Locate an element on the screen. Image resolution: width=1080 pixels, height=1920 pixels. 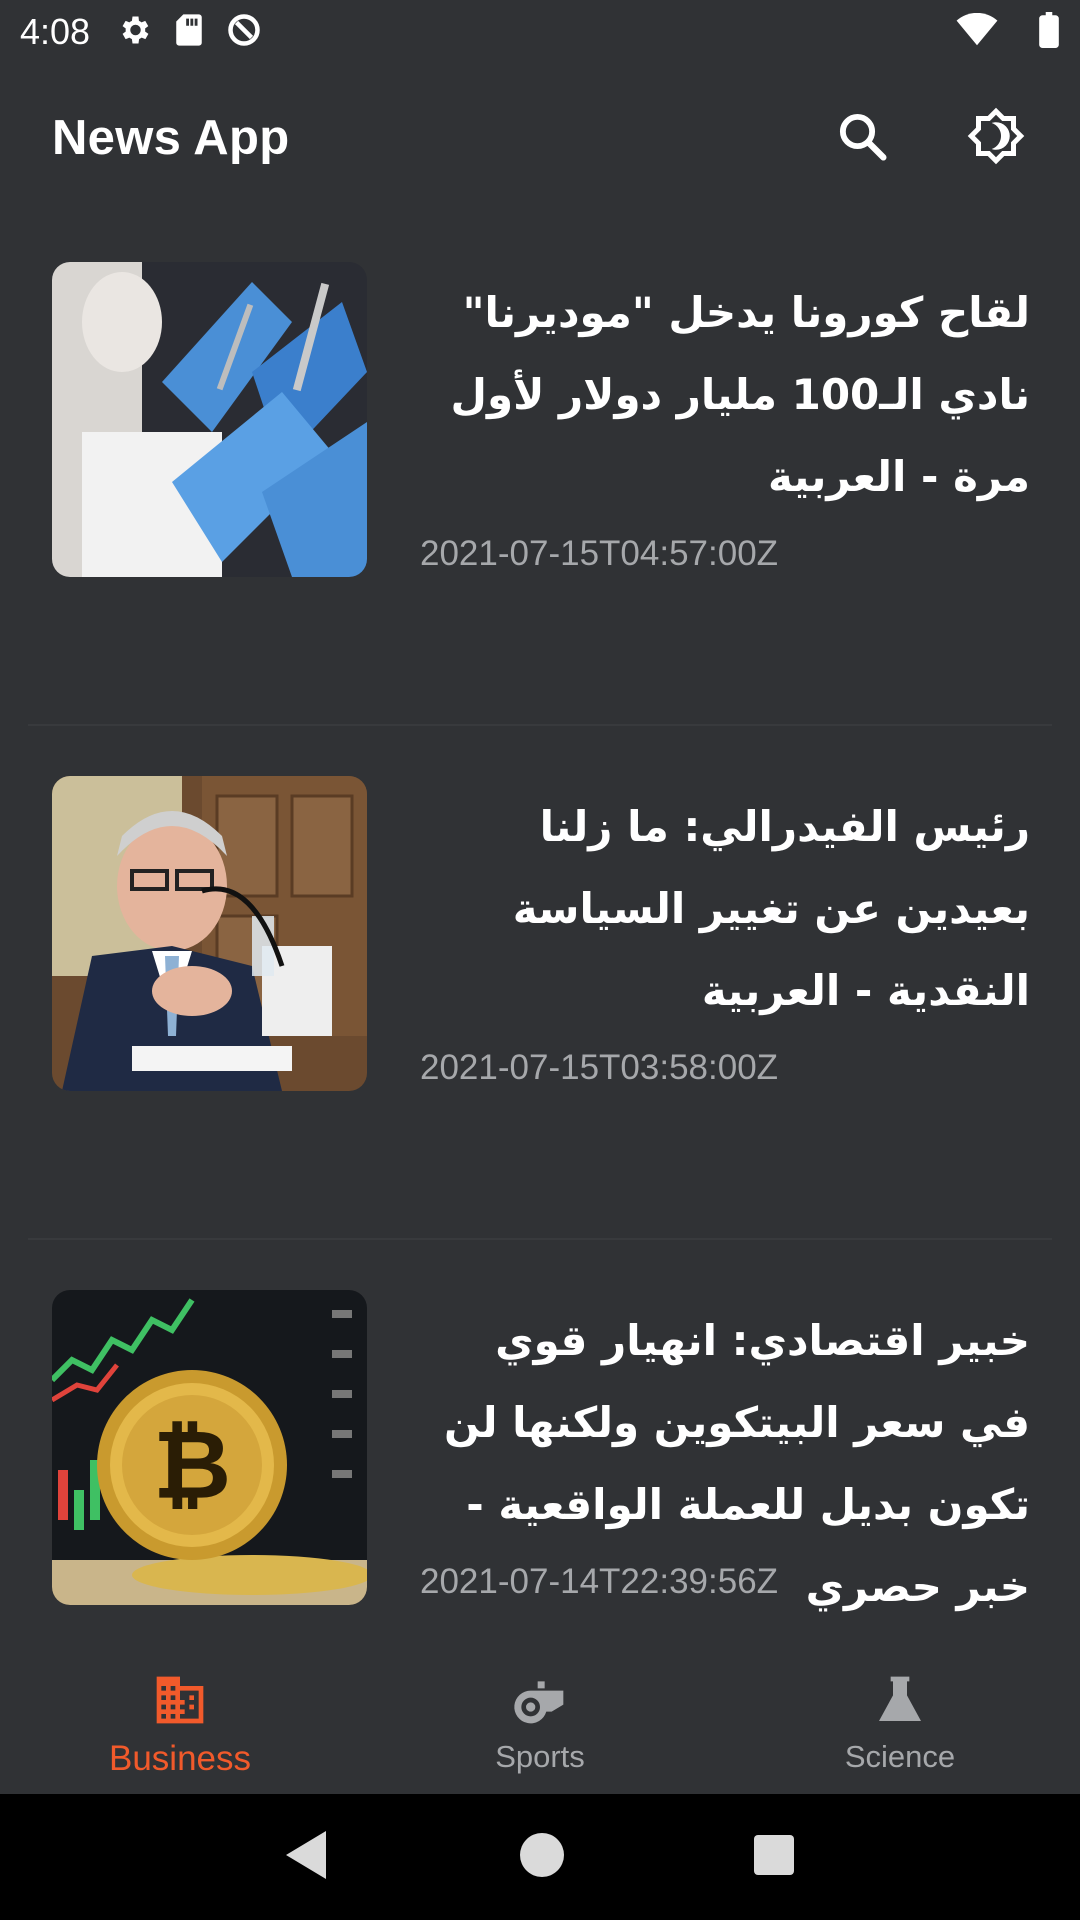
nav-item-science: Science is located at coordinates (900, 1719).